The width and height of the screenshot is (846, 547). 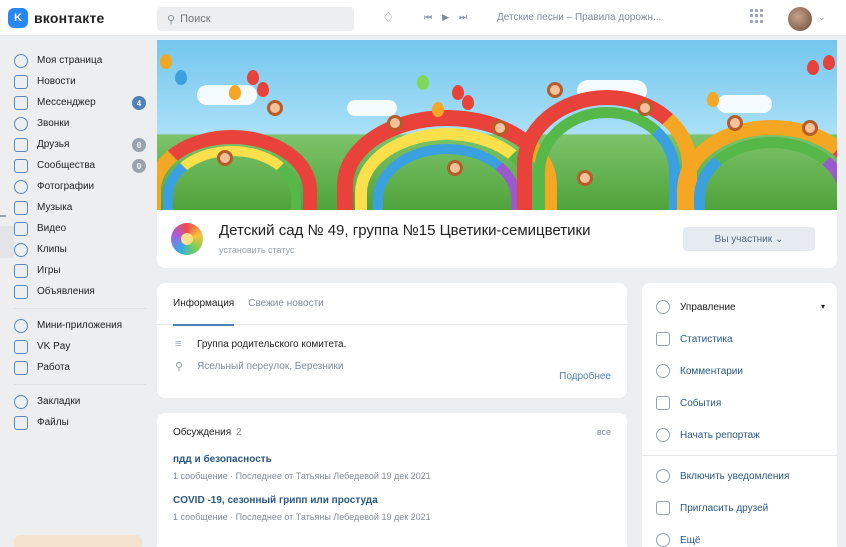 What do you see at coordinates (392, 459) in the screenshot?
I see `topic-title: пдд и безопасность` at bounding box center [392, 459].